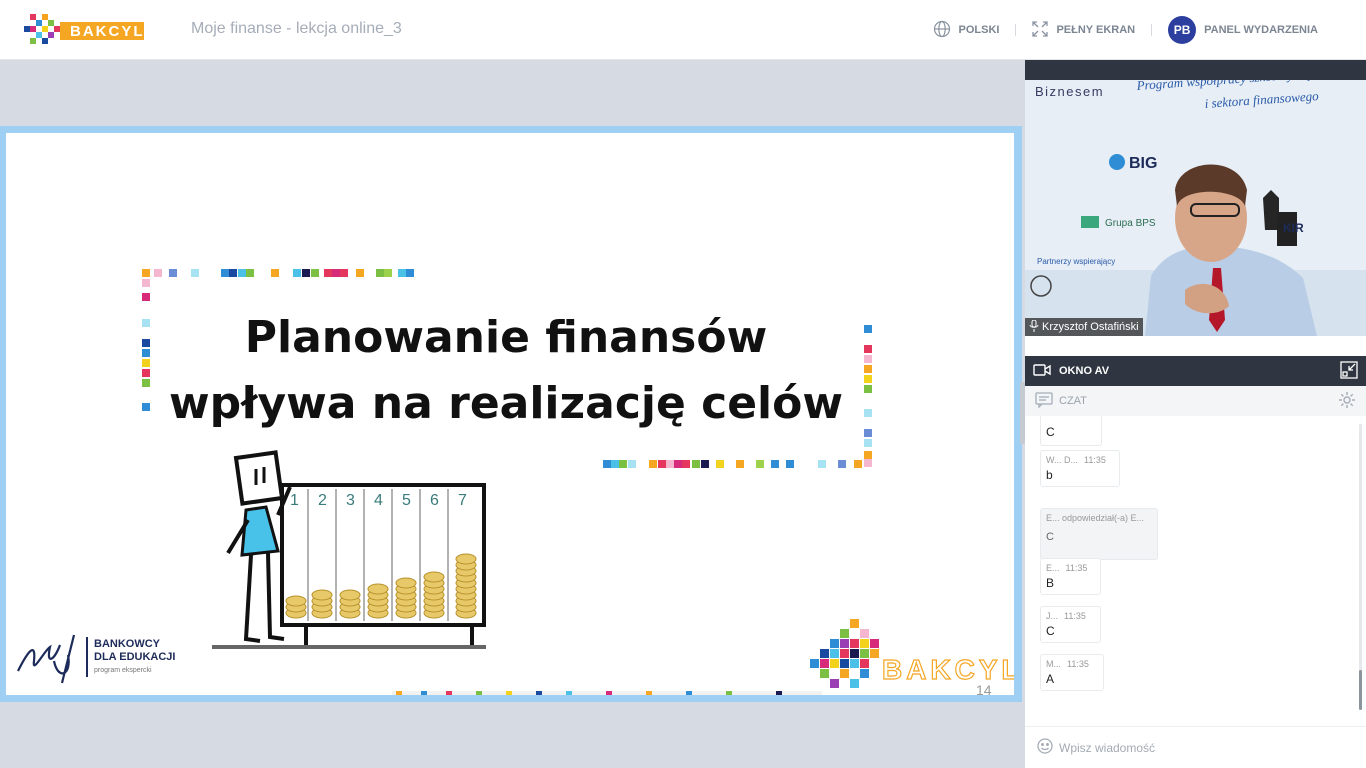 The image size is (1366, 768). Describe the element at coordinates (1050, 679) in the screenshot. I see `chat-message-text: A` at that location.